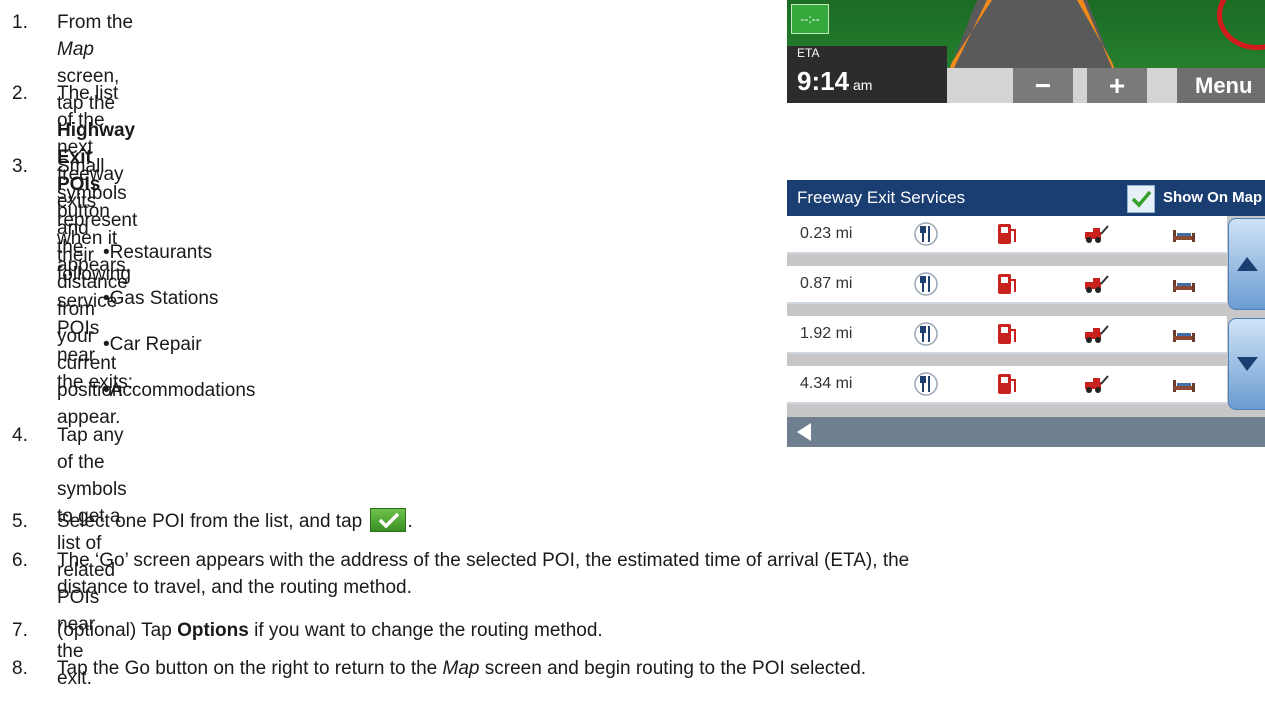  Describe the element at coordinates (881, 197) in the screenshot. I see `panel-title: Freeway Exit Services` at that location.